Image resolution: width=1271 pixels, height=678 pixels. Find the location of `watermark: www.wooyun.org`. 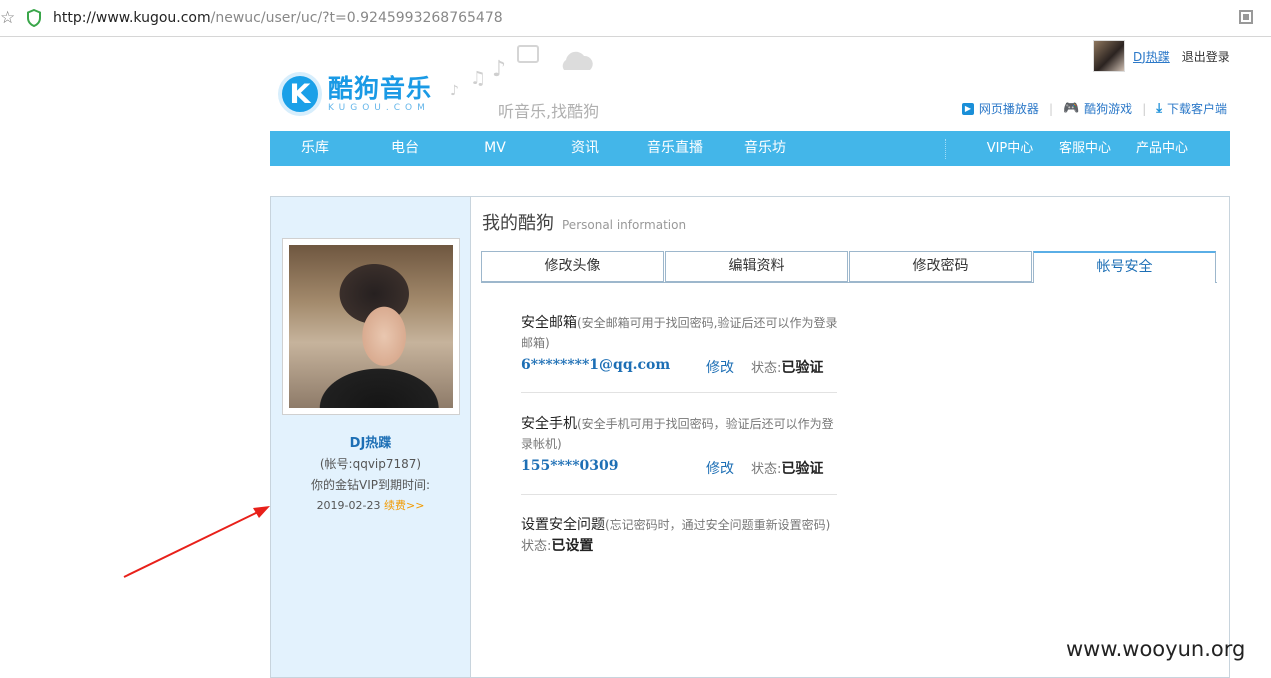

watermark: www.wooyun.org is located at coordinates (1156, 649).